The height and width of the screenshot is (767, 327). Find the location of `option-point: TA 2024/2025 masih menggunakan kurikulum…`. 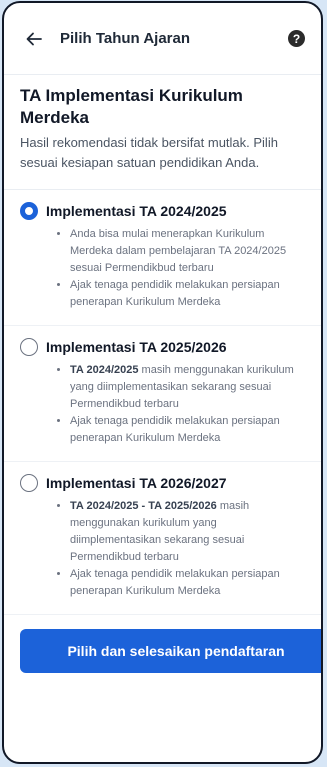

option-point: TA 2024/2025 masih menggunakan kurikulum… is located at coordinates (184, 387).